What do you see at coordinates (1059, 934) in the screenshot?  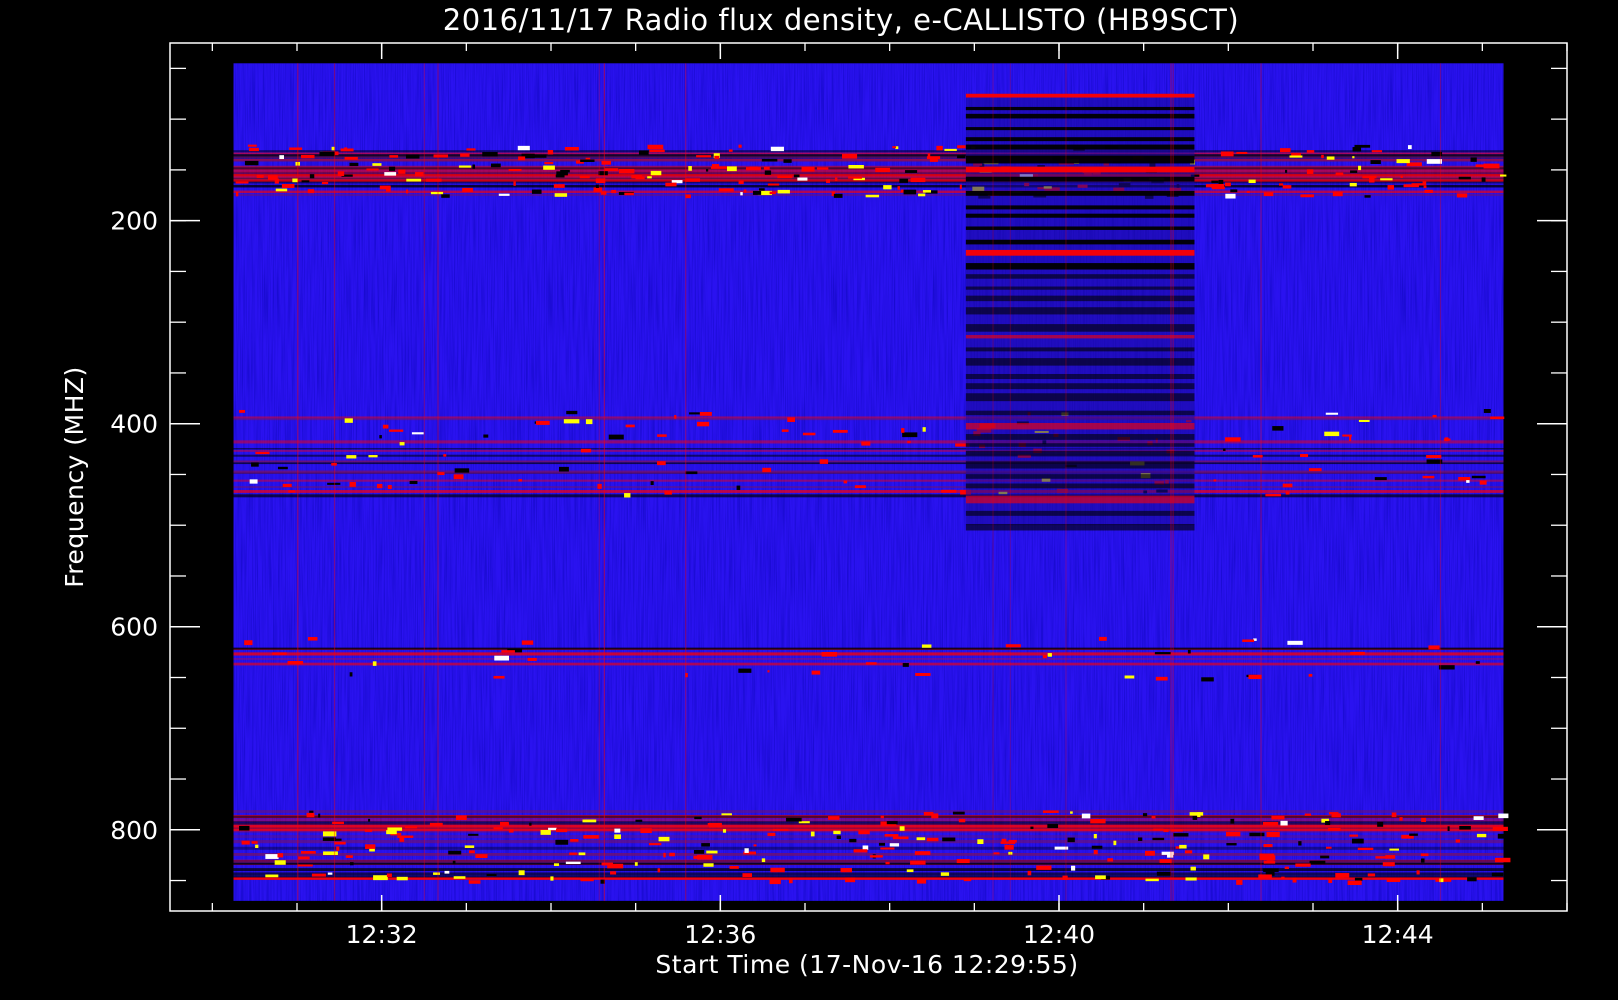 I see `x-tick-label: 12:40` at bounding box center [1059, 934].